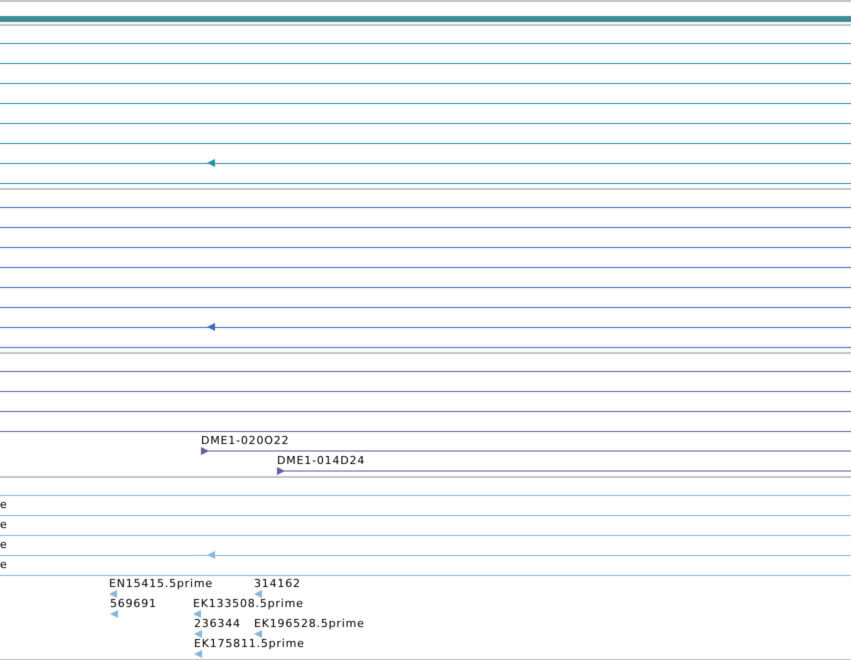 This screenshot has height=660, width=851. Describe the element at coordinates (277, 583) in the screenshot. I see `feature-label: 314162` at that location.